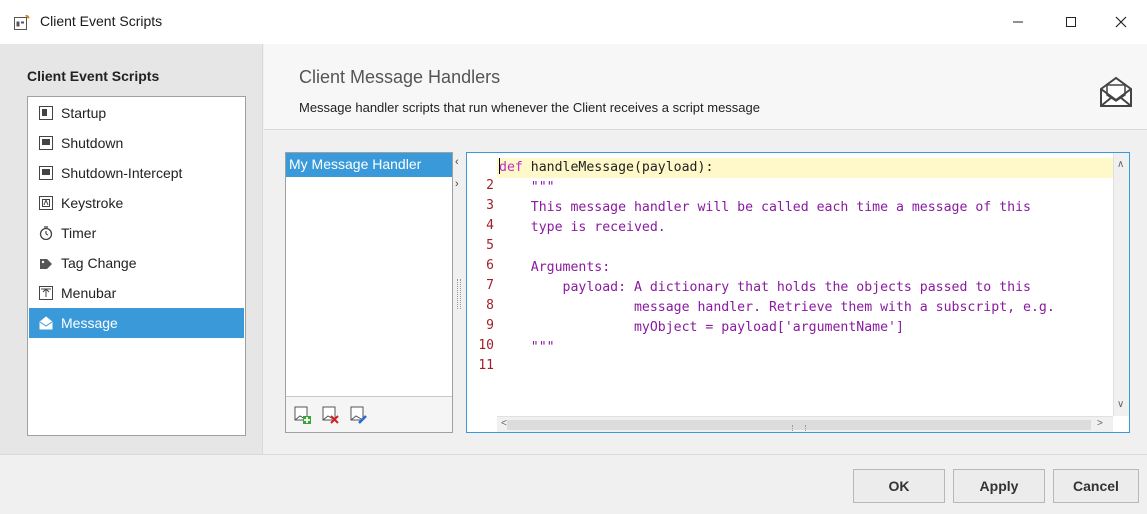 The width and height of the screenshot is (1147, 514). I want to click on scrollbar-grip, so click(799, 428).